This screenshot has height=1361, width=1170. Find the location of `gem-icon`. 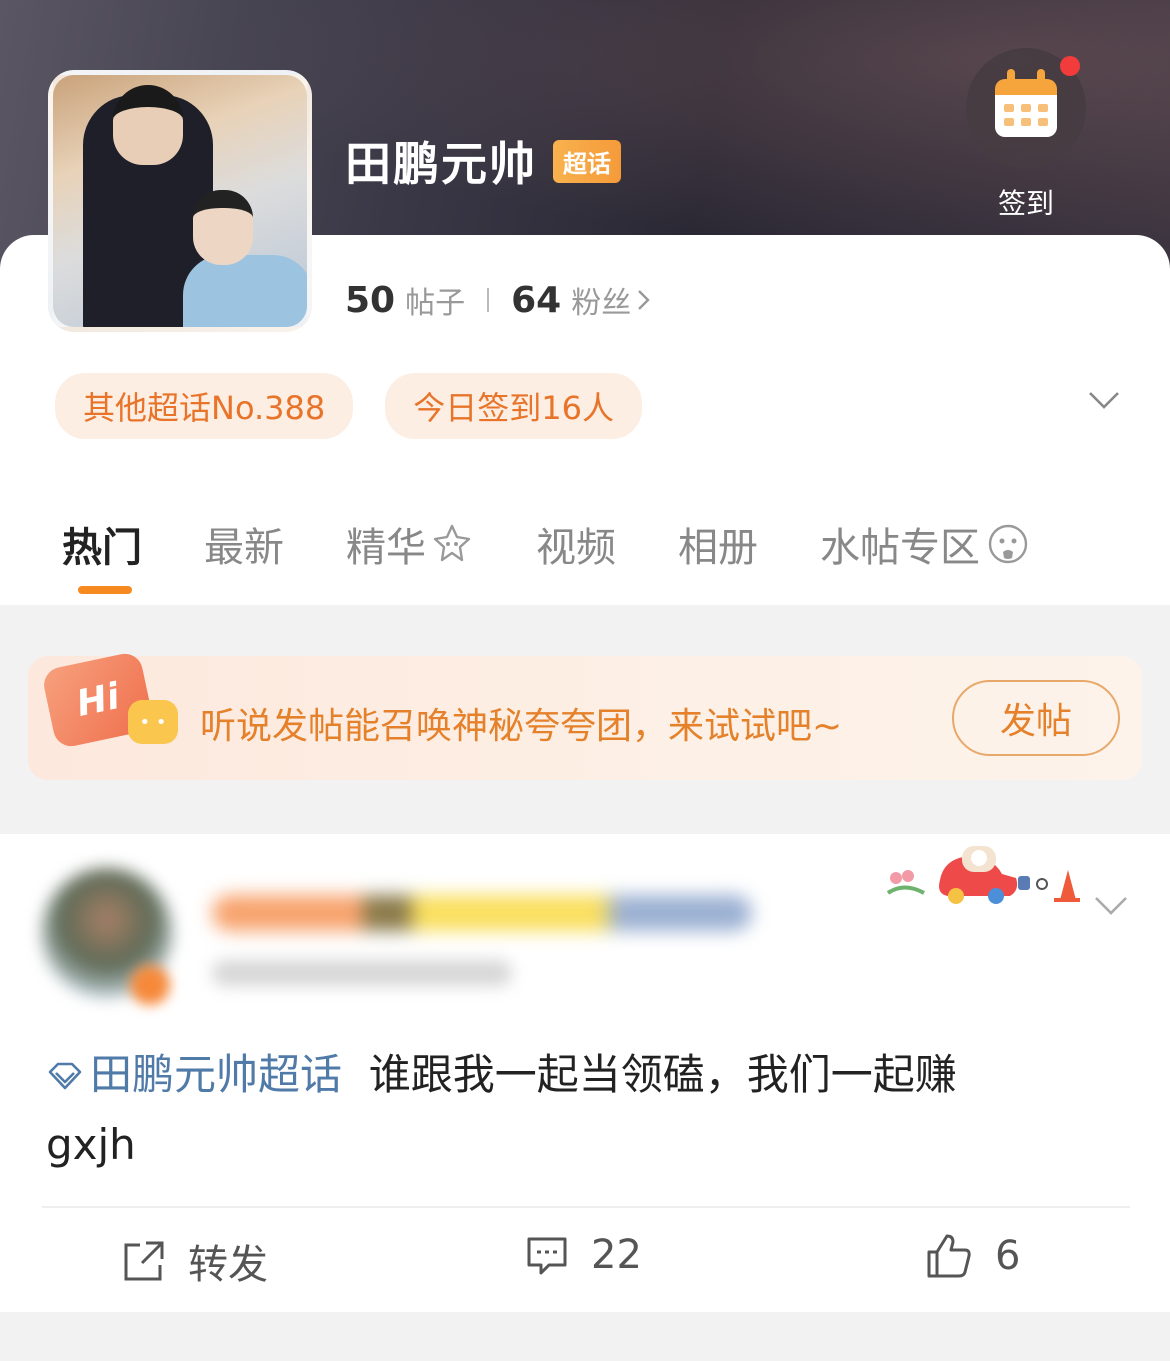

gem-icon is located at coordinates (65, 1076).